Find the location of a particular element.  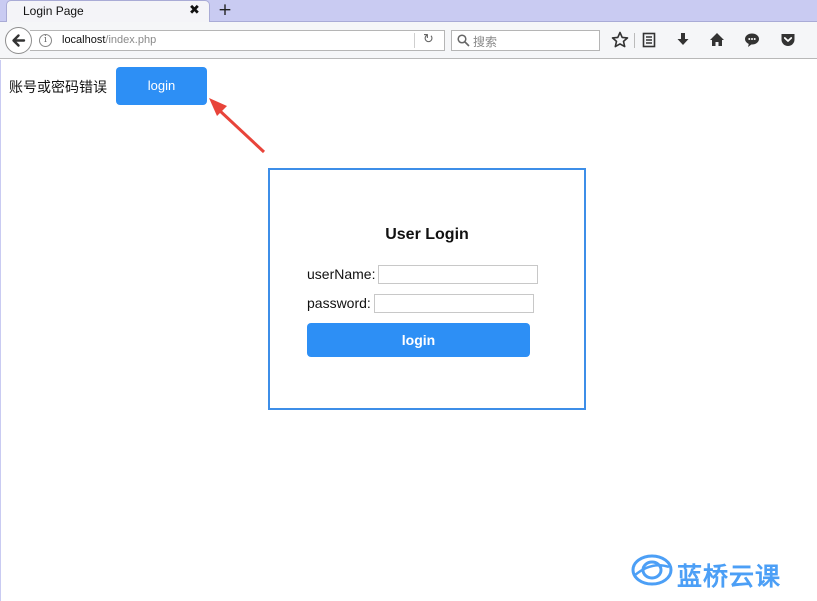

tab-strip: Login Page ✖ + is located at coordinates (408, 11).